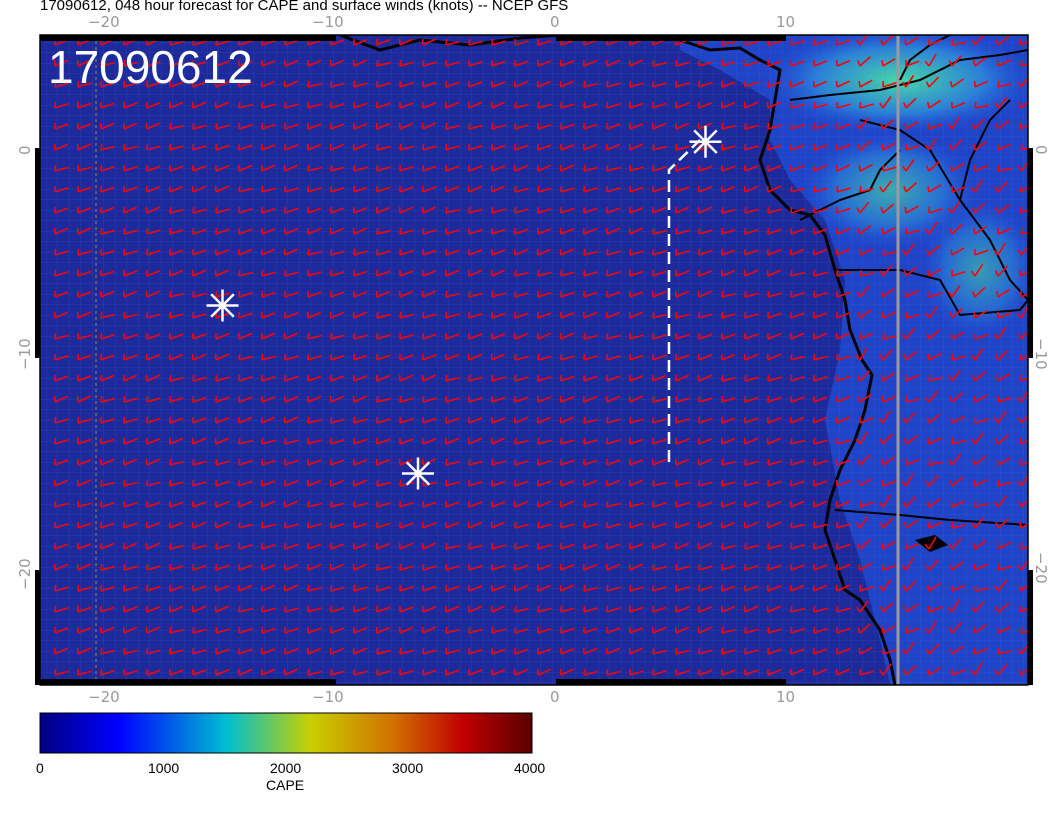 This screenshot has width=1056, height=816. What do you see at coordinates (104, 22) in the screenshot?
I see `top-tick-m20: −20` at bounding box center [104, 22].